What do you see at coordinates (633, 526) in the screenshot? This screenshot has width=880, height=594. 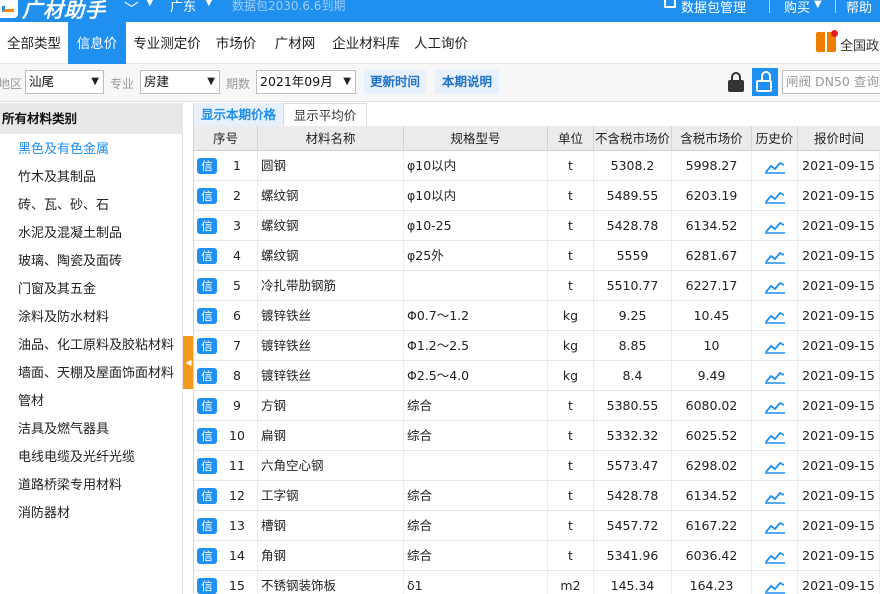 I see `price-excl-tax: 5457.72` at bounding box center [633, 526].